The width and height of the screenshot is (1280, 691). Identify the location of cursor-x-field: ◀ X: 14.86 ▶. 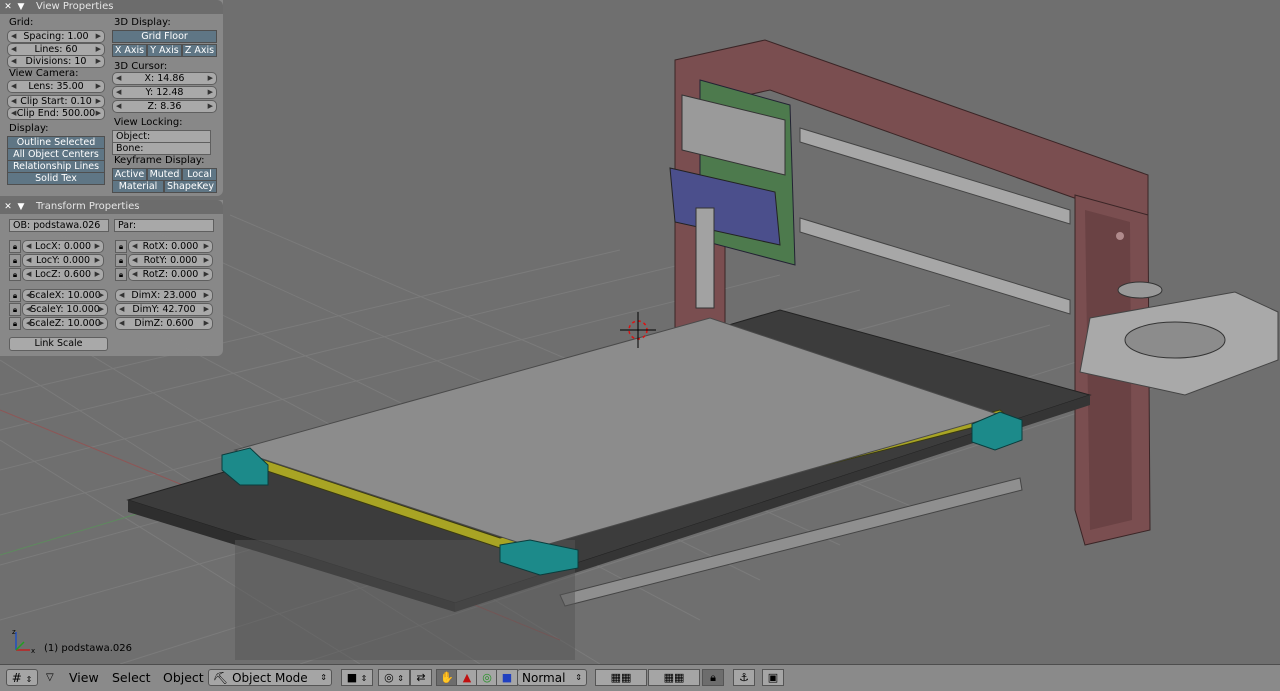
(164, 78).